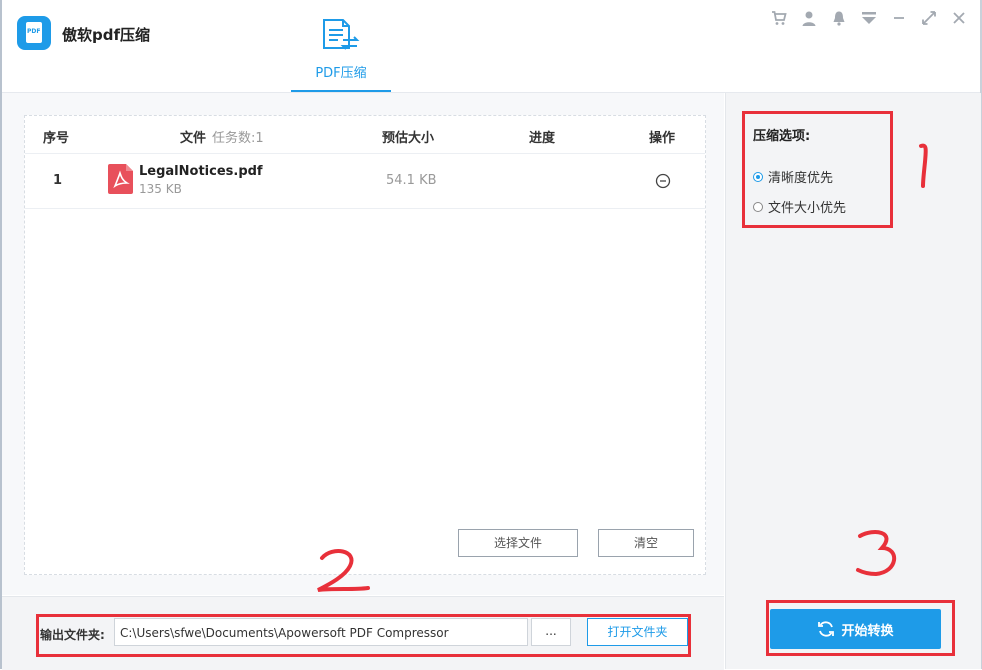 This screenshot has width=982, height=670. What do you see at coordinates (365, 135) in the screenshot?
I see `table-header: 序号 文件 任务数:1 预估大小 进度 操作` at bounding box center [365, 135].